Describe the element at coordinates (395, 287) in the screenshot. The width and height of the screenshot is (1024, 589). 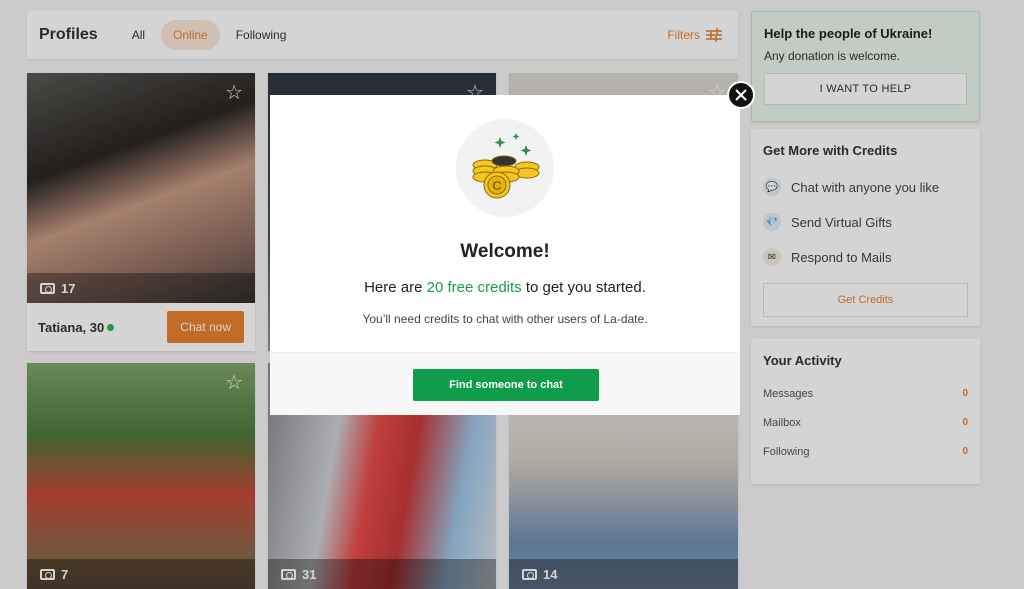
I see `lead-before: Here are` at that location.